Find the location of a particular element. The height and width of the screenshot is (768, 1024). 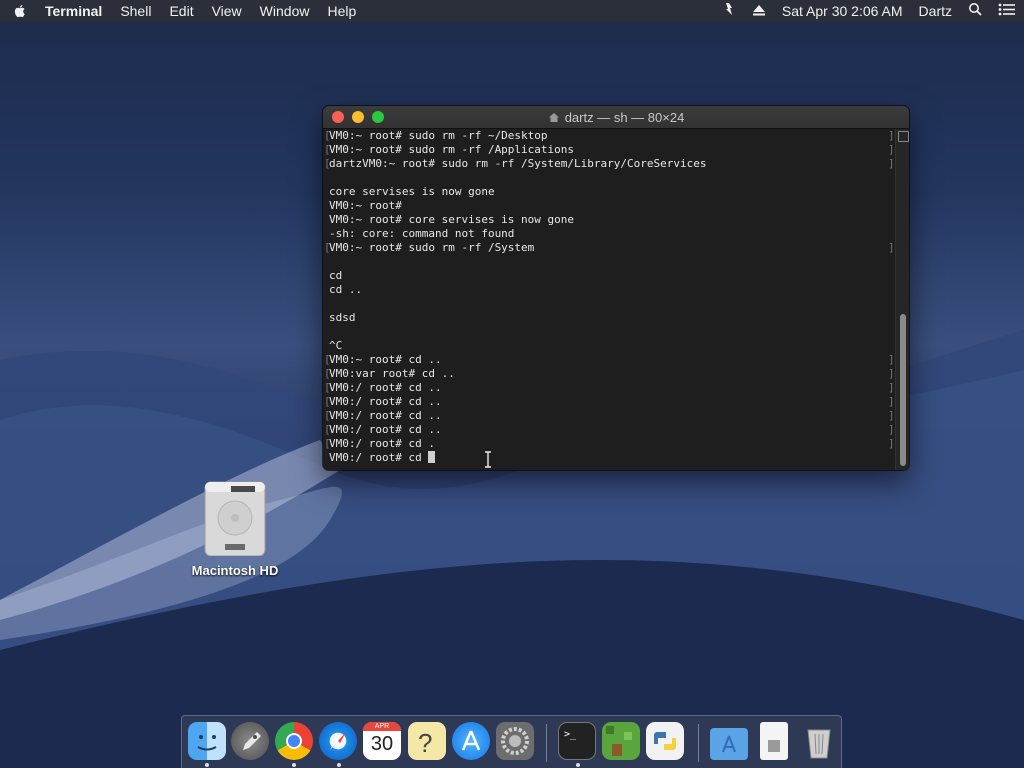

terminal-line: [] VM0:~ root# sudo rm -rf /Applications is located at coordinates (609, 150).